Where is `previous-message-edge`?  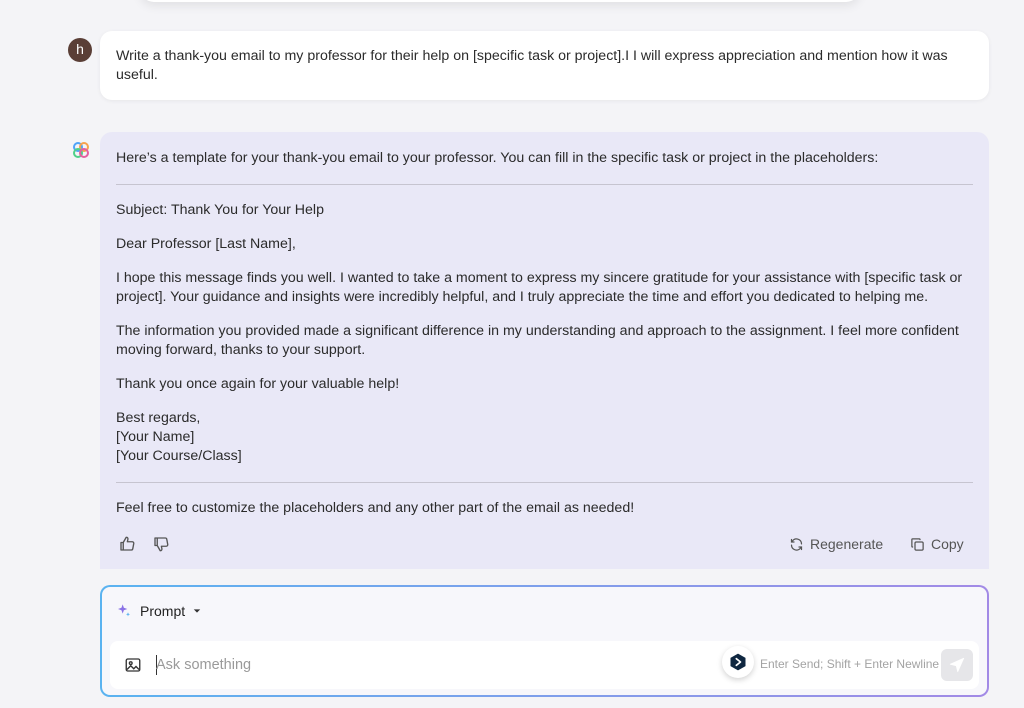
previous-message-edge is located at coordinates (500, 1).